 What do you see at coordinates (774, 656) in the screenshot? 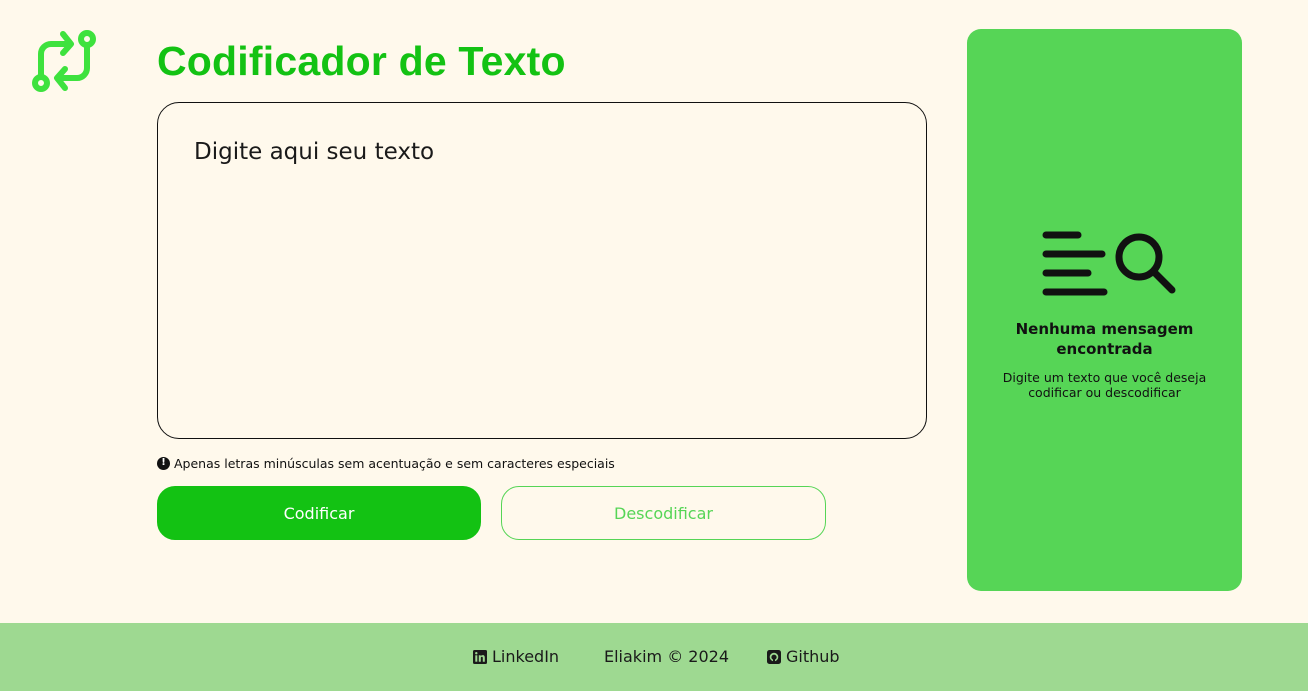
I see `github-icon` at bounding box center [774, 656].